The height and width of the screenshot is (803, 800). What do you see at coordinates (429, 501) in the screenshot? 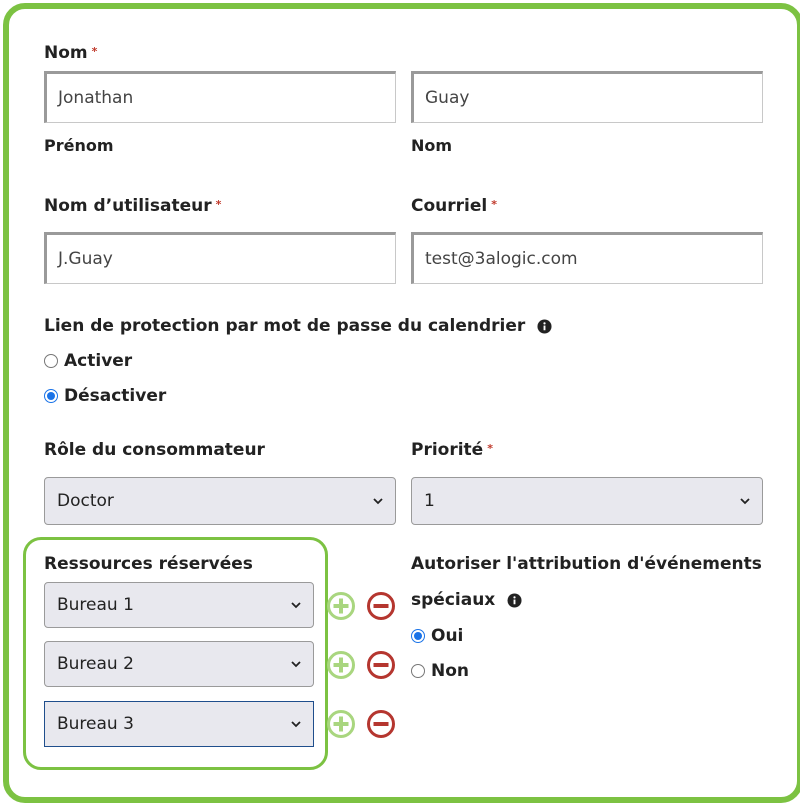
I see `priority-value: 1` at bounding box center [429, 501].